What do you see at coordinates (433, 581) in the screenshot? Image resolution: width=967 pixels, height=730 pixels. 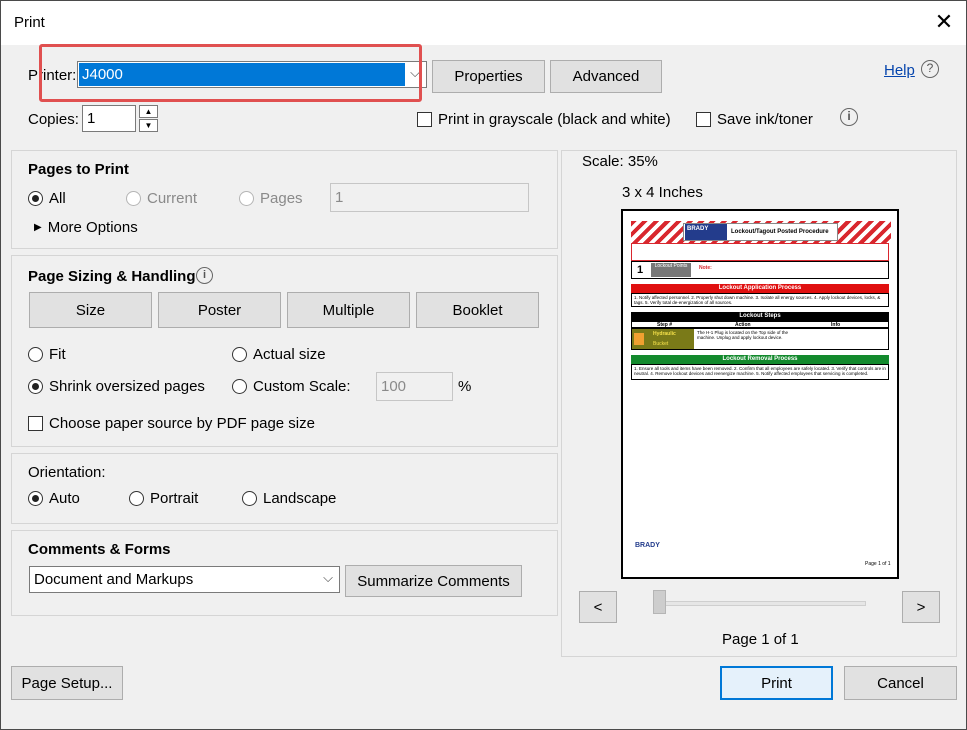 I see `summarize-comments-button: Summarize Comments` at bounding box center [433, 581].